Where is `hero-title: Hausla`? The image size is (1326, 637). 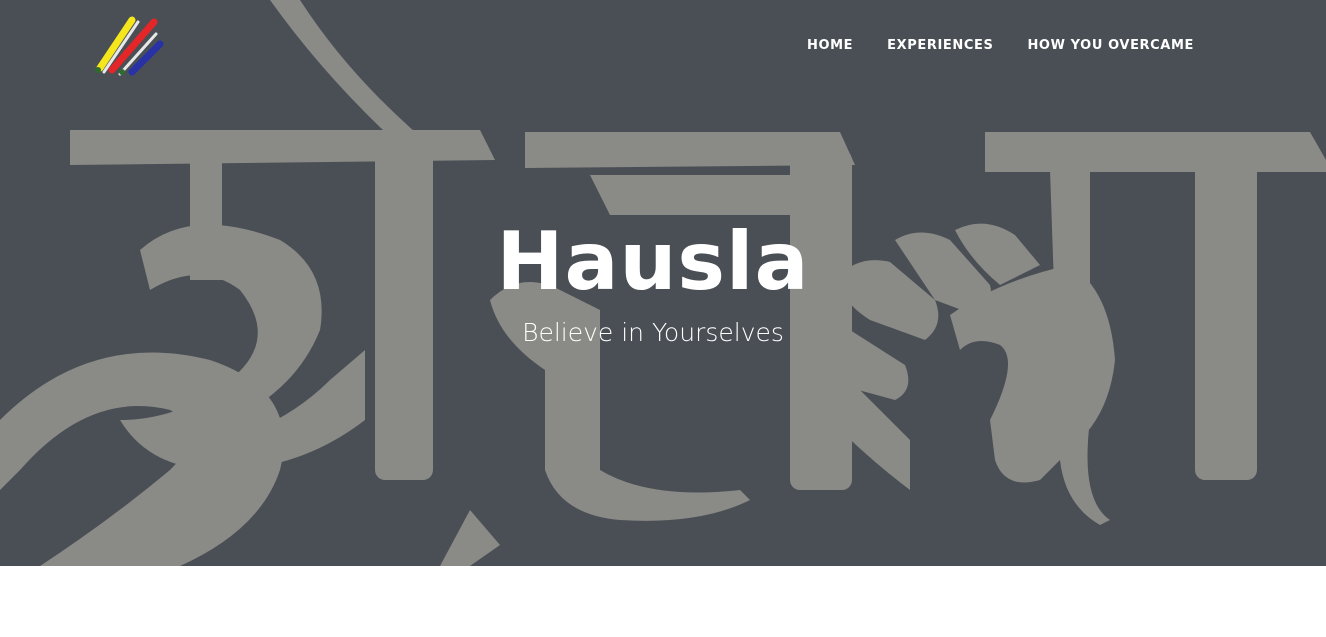
hero-title: Hausla is located at coordinates (653, 261).